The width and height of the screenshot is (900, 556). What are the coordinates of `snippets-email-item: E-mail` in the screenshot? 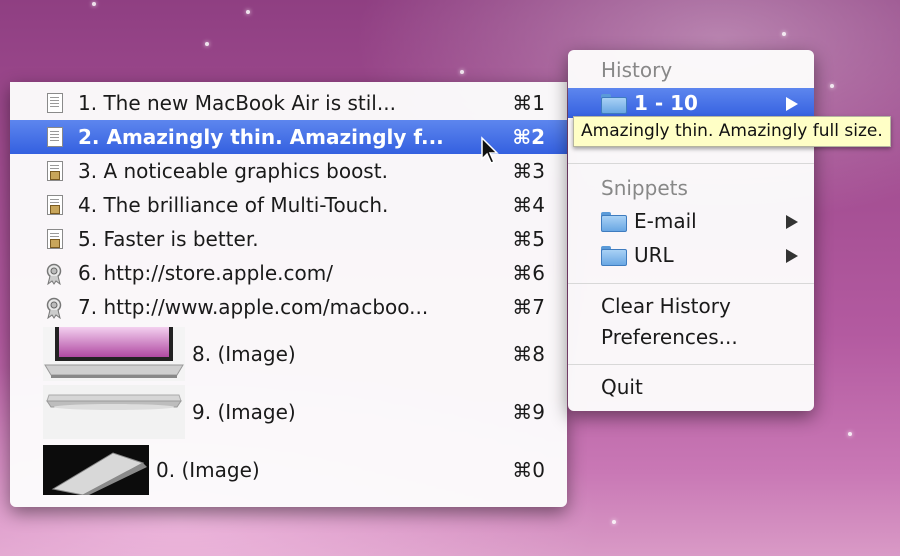 It's located at (691, 221).